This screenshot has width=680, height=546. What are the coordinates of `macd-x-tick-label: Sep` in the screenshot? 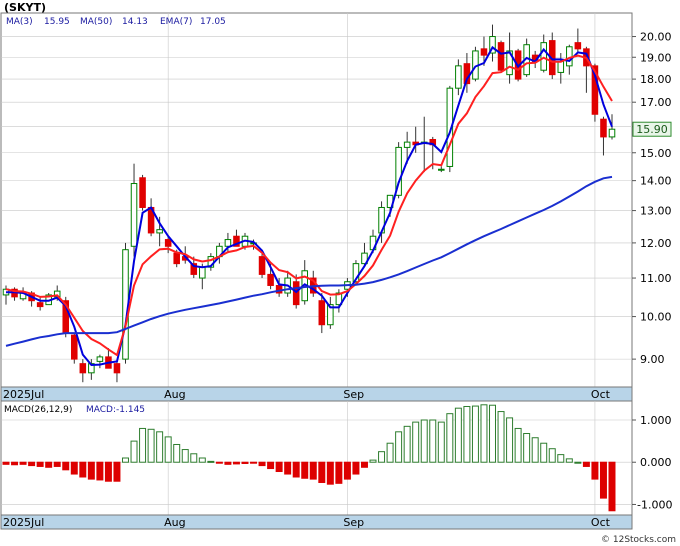 It's located at (353, 522).